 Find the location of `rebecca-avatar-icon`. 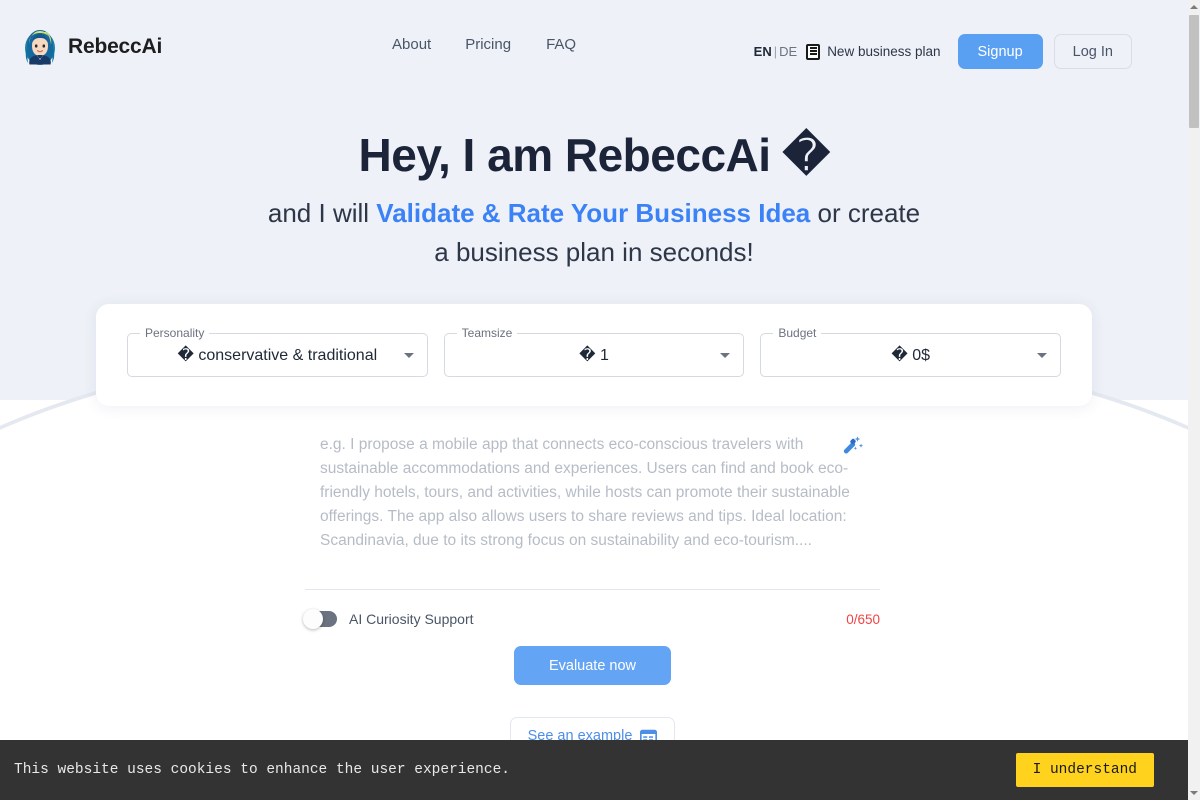

rebecca-avatar-icon is located at coordinates (40, 47).